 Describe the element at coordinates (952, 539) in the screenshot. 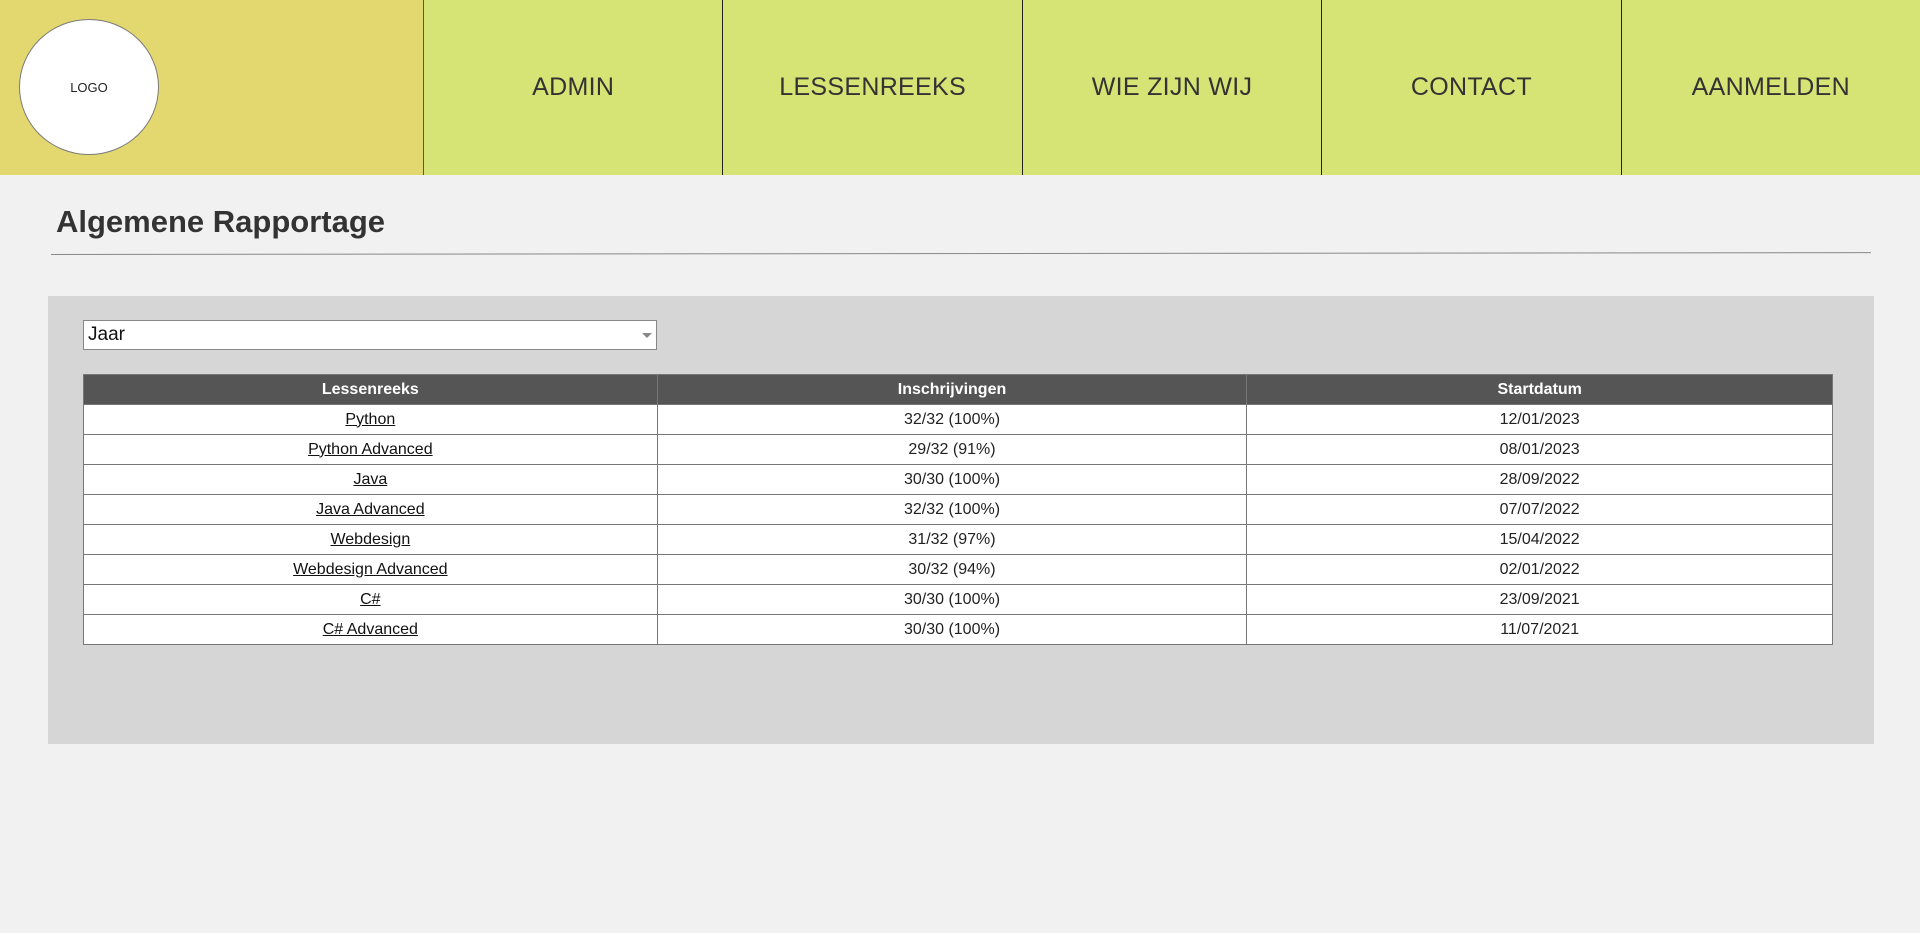

I see `enrollment-cell: 31/32 (97%)` at that location.